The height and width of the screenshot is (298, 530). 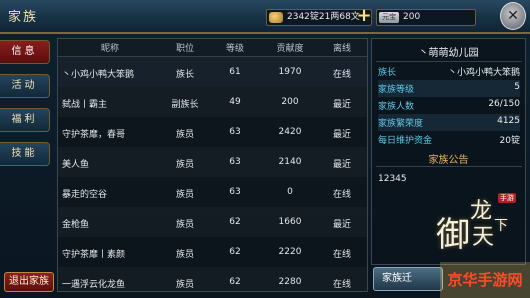 What do you see at coordinates (408, 279) in the screenshot?
I see `family-migrate-button: 家族迁` at bounding box center [408, 279].